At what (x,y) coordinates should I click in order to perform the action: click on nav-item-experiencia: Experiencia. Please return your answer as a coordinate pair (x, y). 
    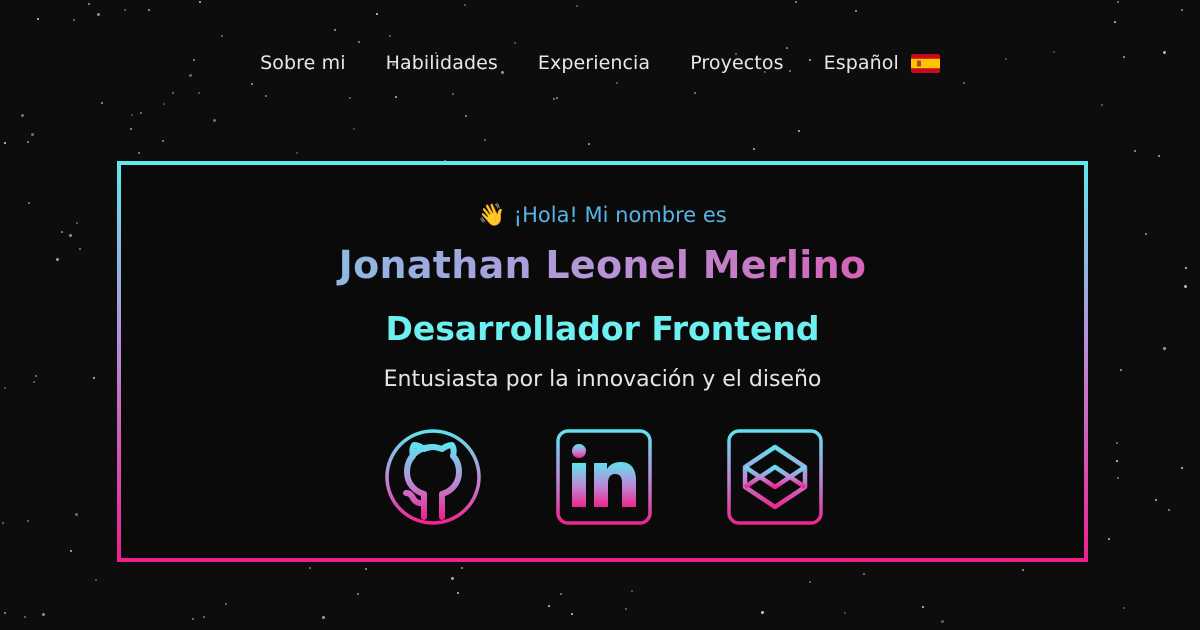
    Looking at the image, I should click on (594, 63).